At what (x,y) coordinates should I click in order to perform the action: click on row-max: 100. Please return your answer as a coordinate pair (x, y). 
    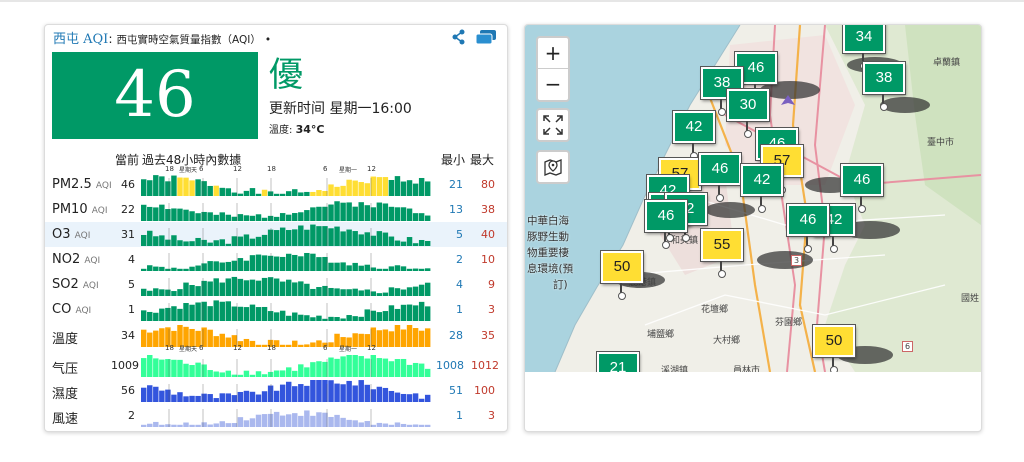
    Looking at the image, I should click on (484, 390).